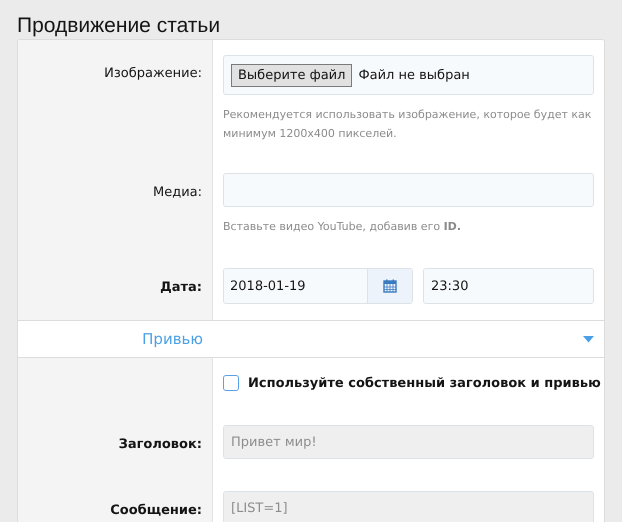 This screenshot has width=622, height=522. Describe the element at coordinates (588, 339) in the screenshot. I see `caret-icon` at that location.